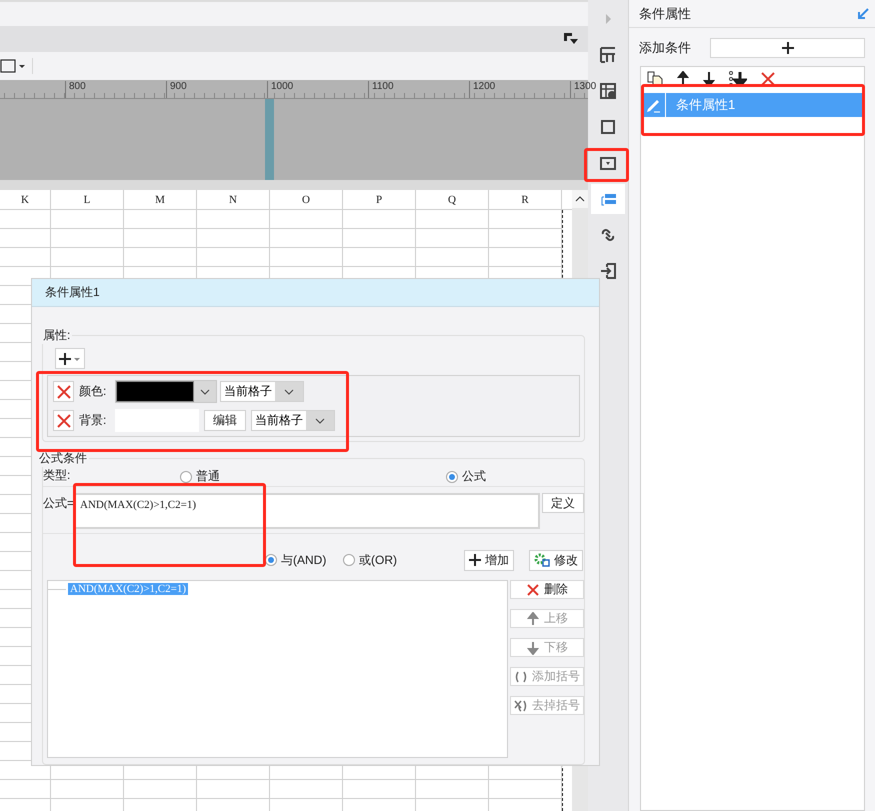 The height and width of the screenshot is (811, 875). I want to click on column-header: Q, so click(452, 199).